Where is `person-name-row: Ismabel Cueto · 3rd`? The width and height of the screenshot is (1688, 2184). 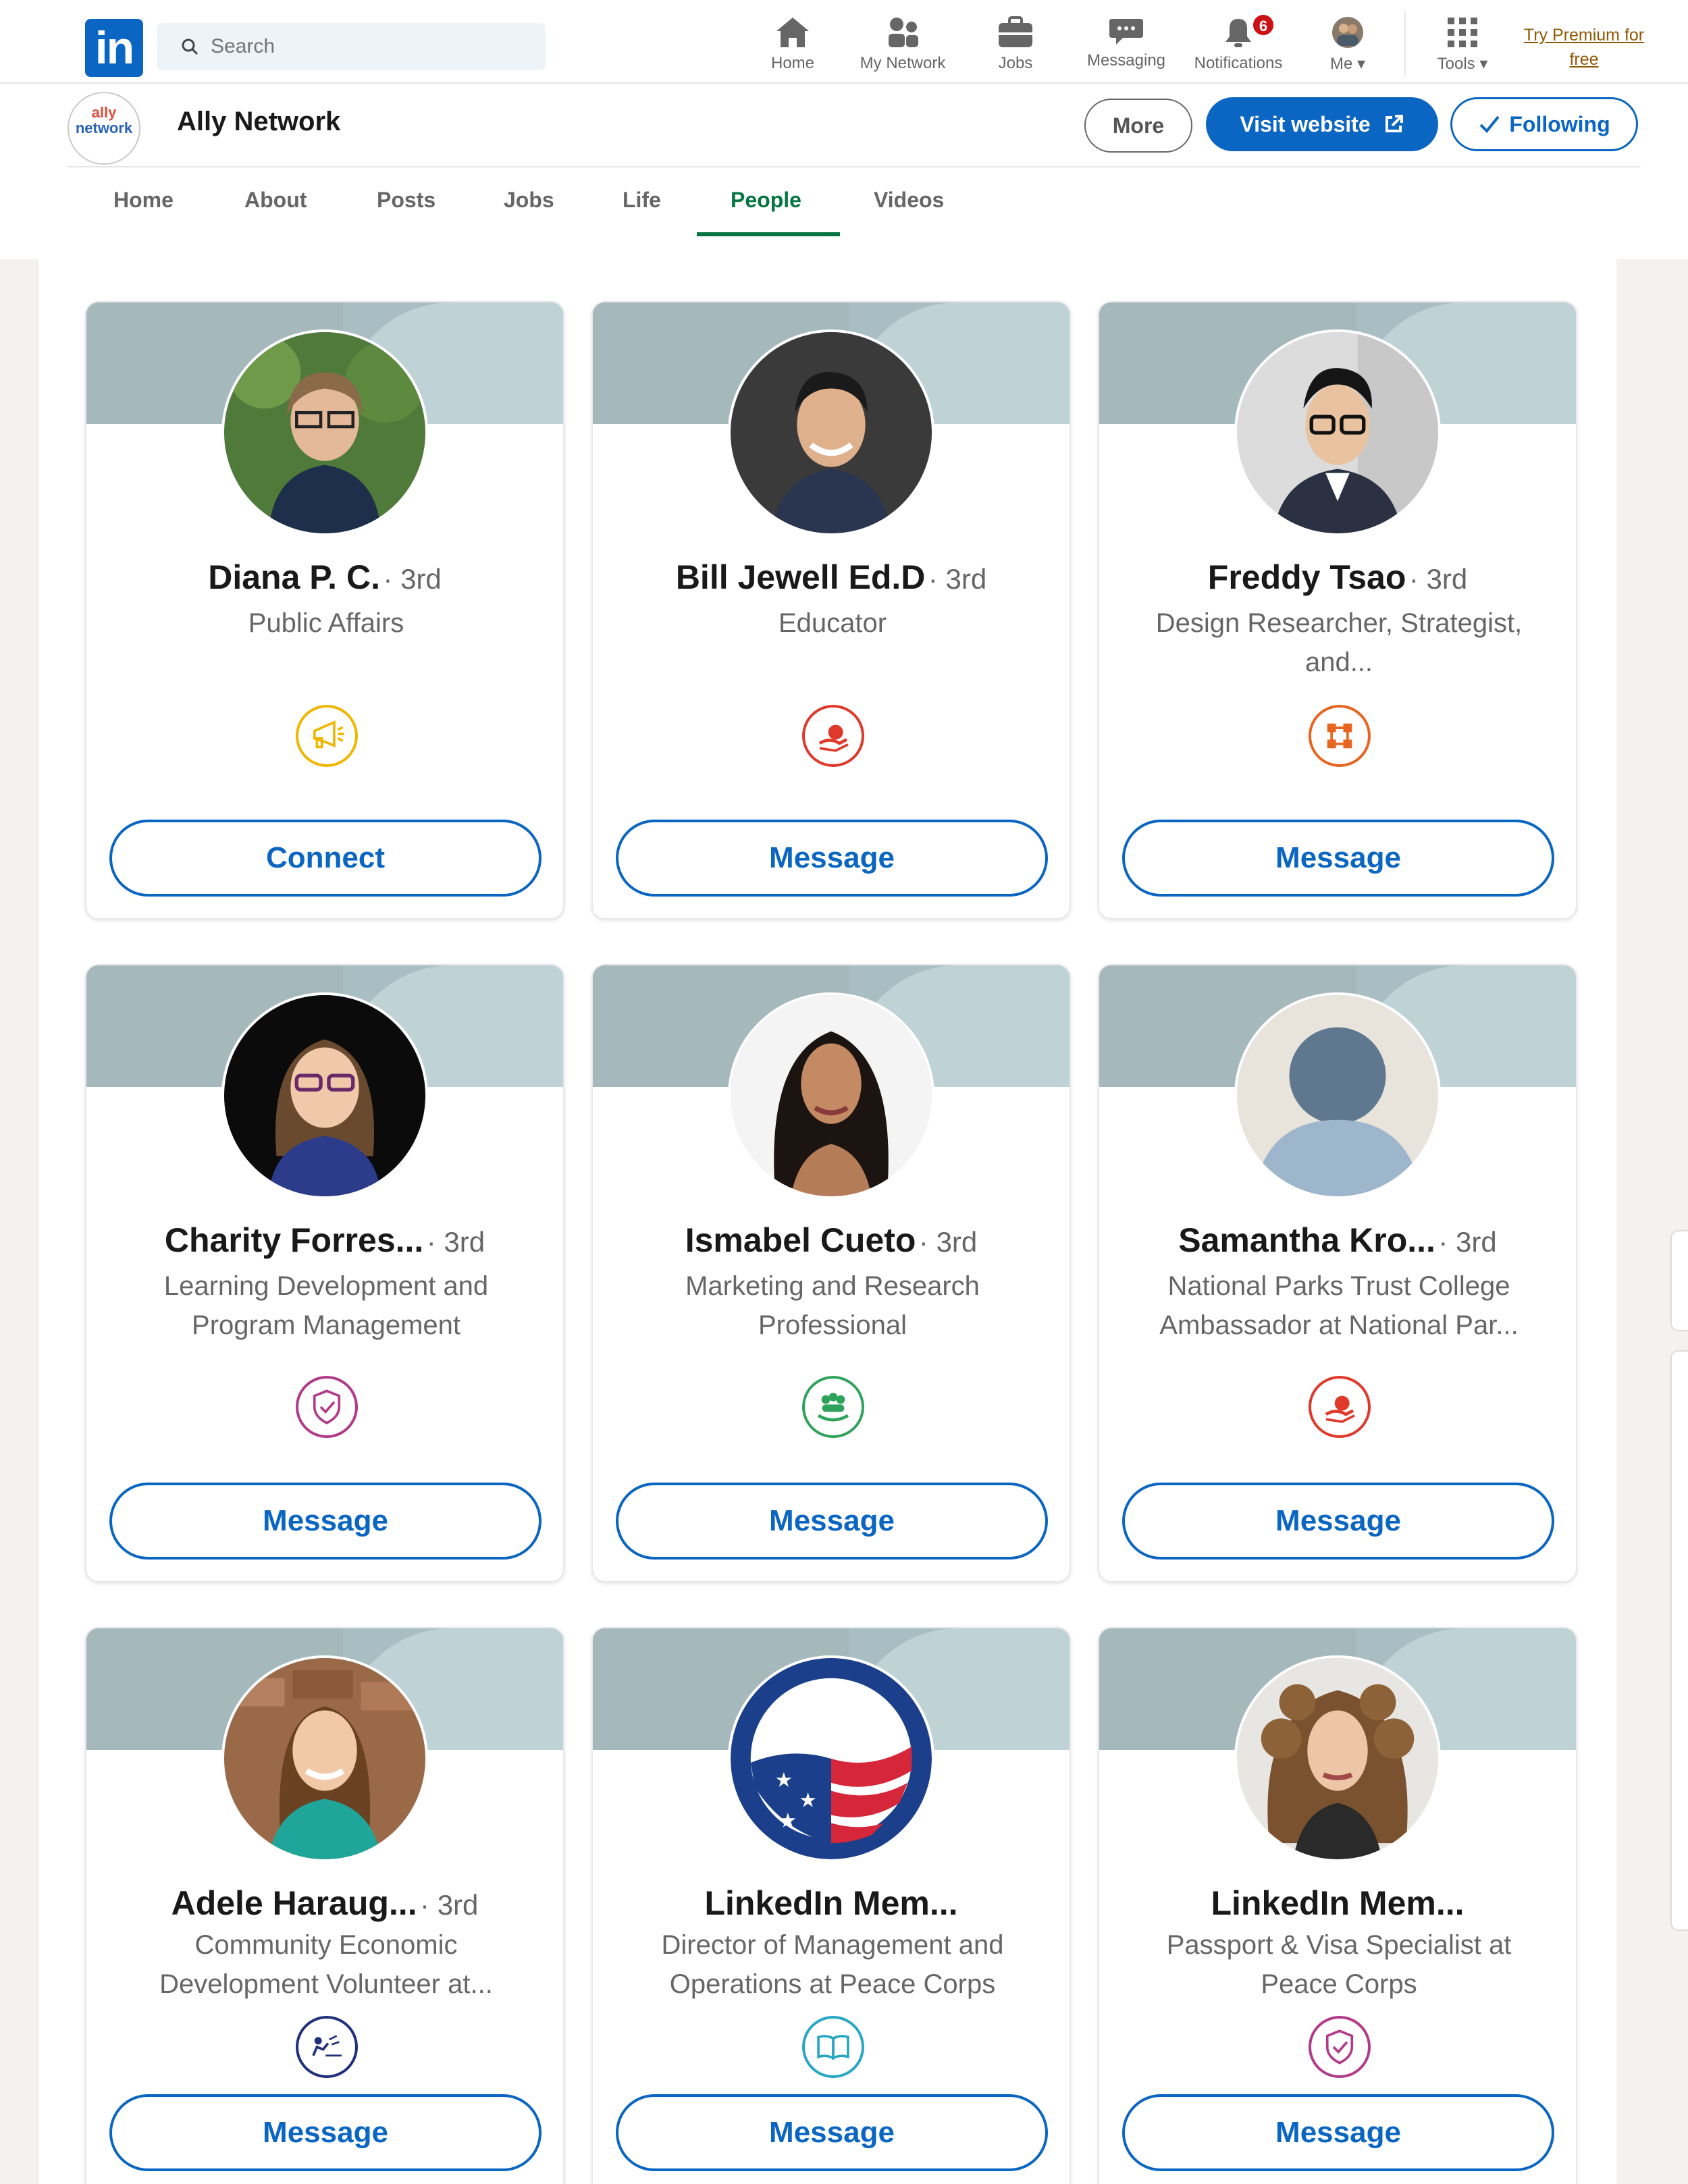
person-name-row: Ismabel Cueto · 3rd is located at coordinates (831, 1240).